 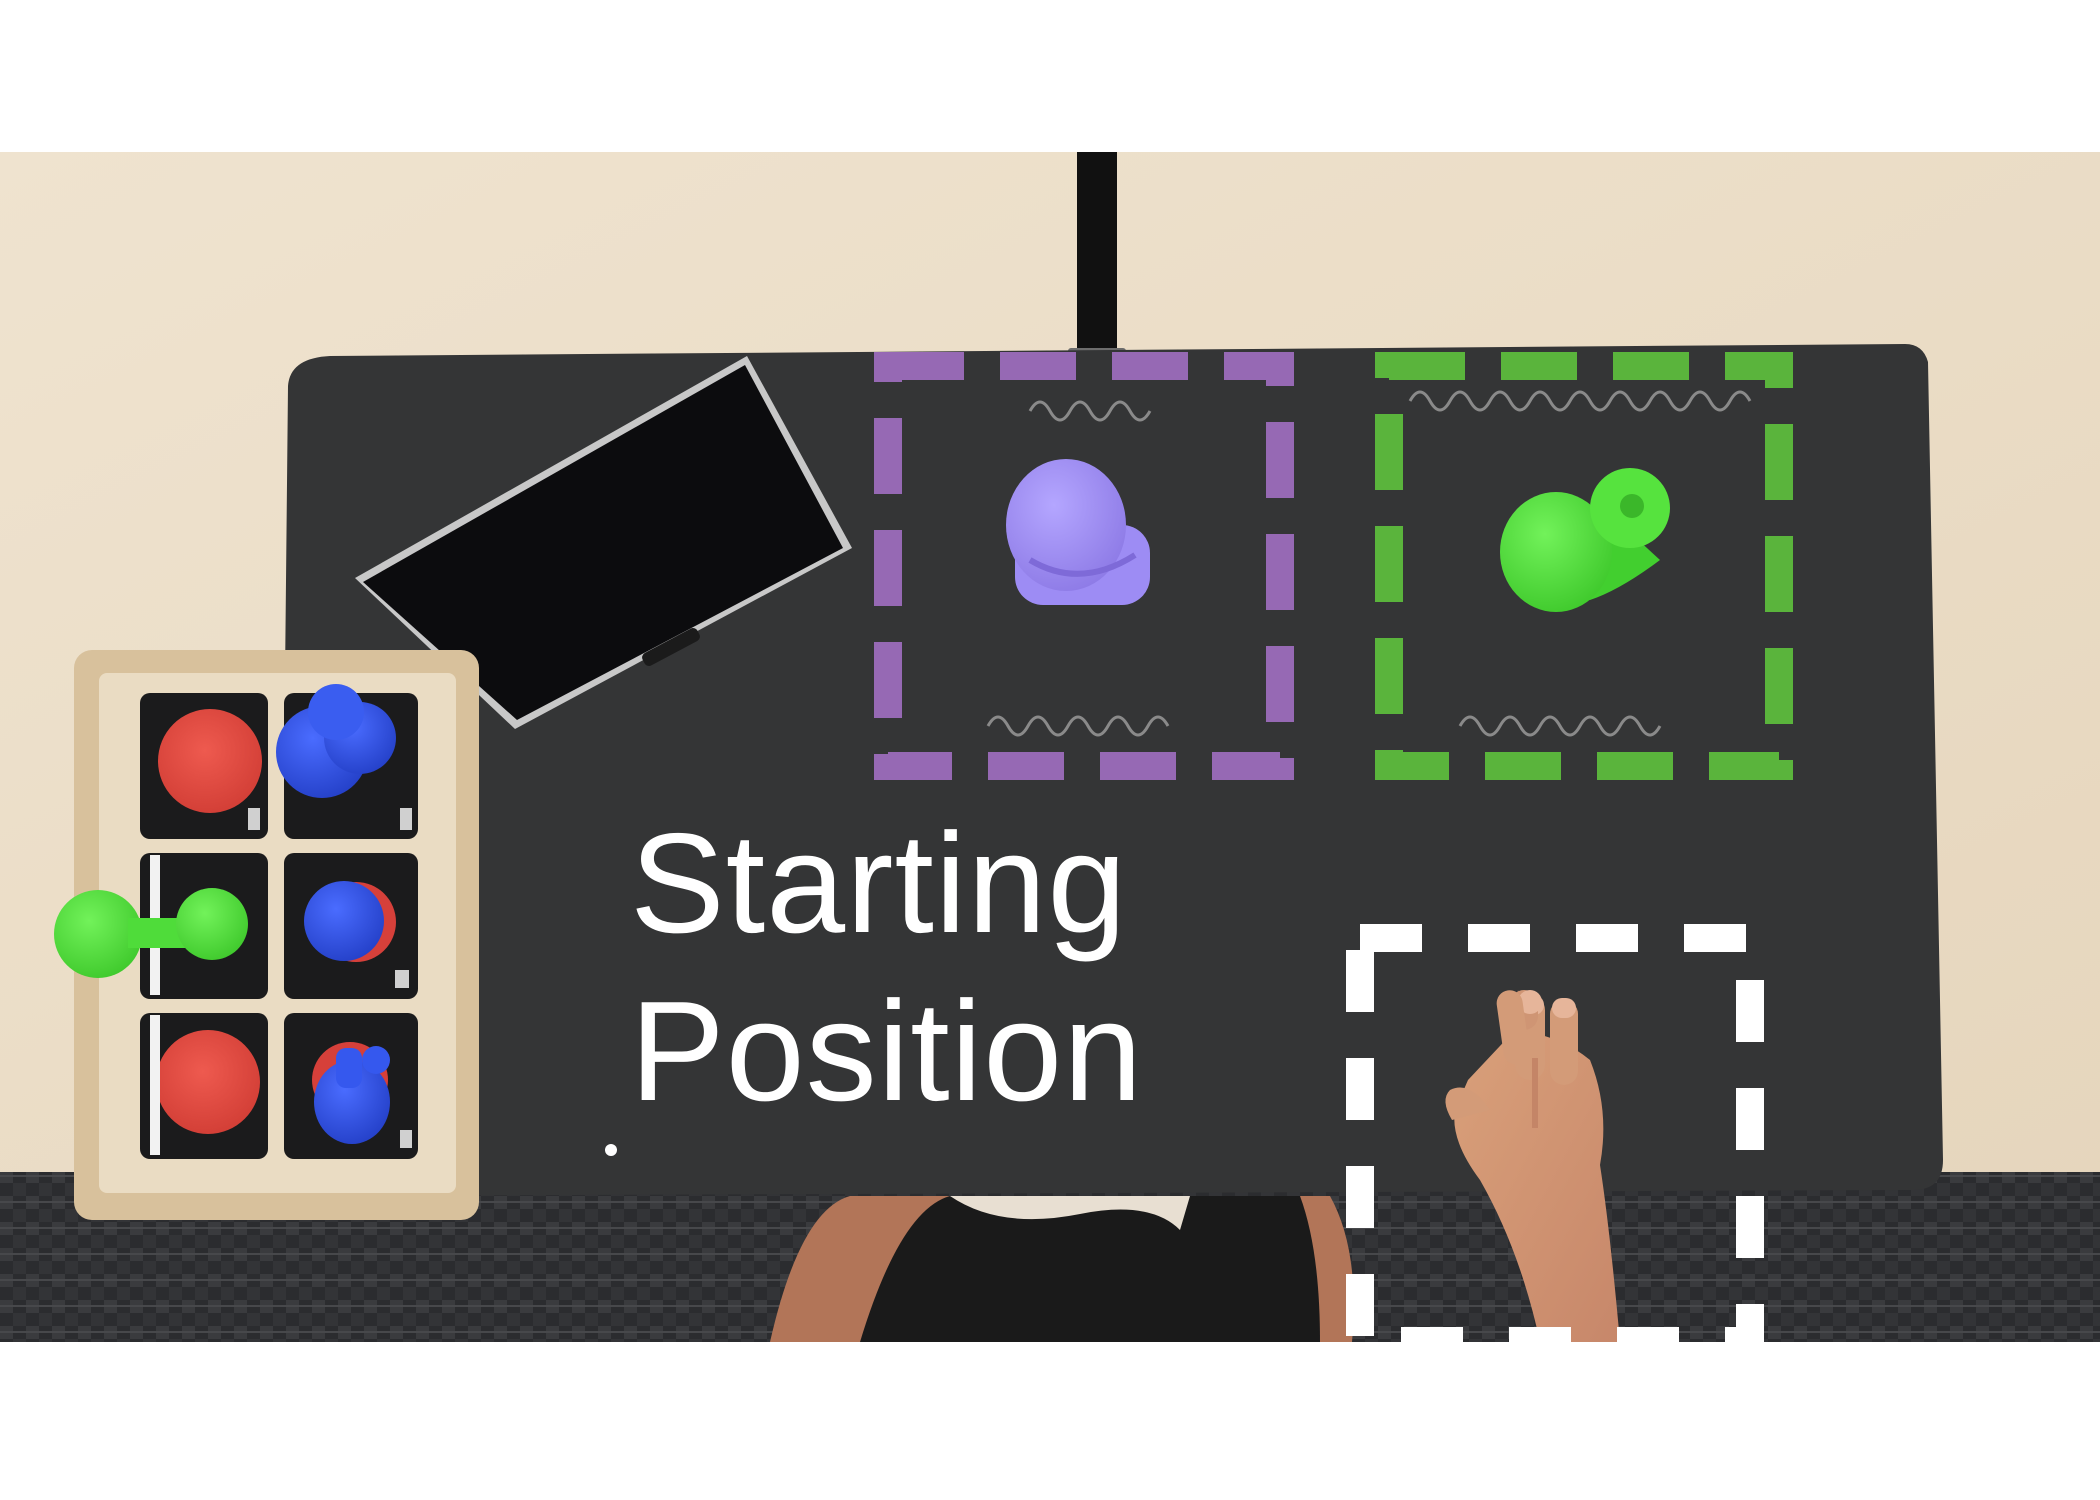 I want to click on starting-position-caption: Starting Position, so click(x=886, y=968).